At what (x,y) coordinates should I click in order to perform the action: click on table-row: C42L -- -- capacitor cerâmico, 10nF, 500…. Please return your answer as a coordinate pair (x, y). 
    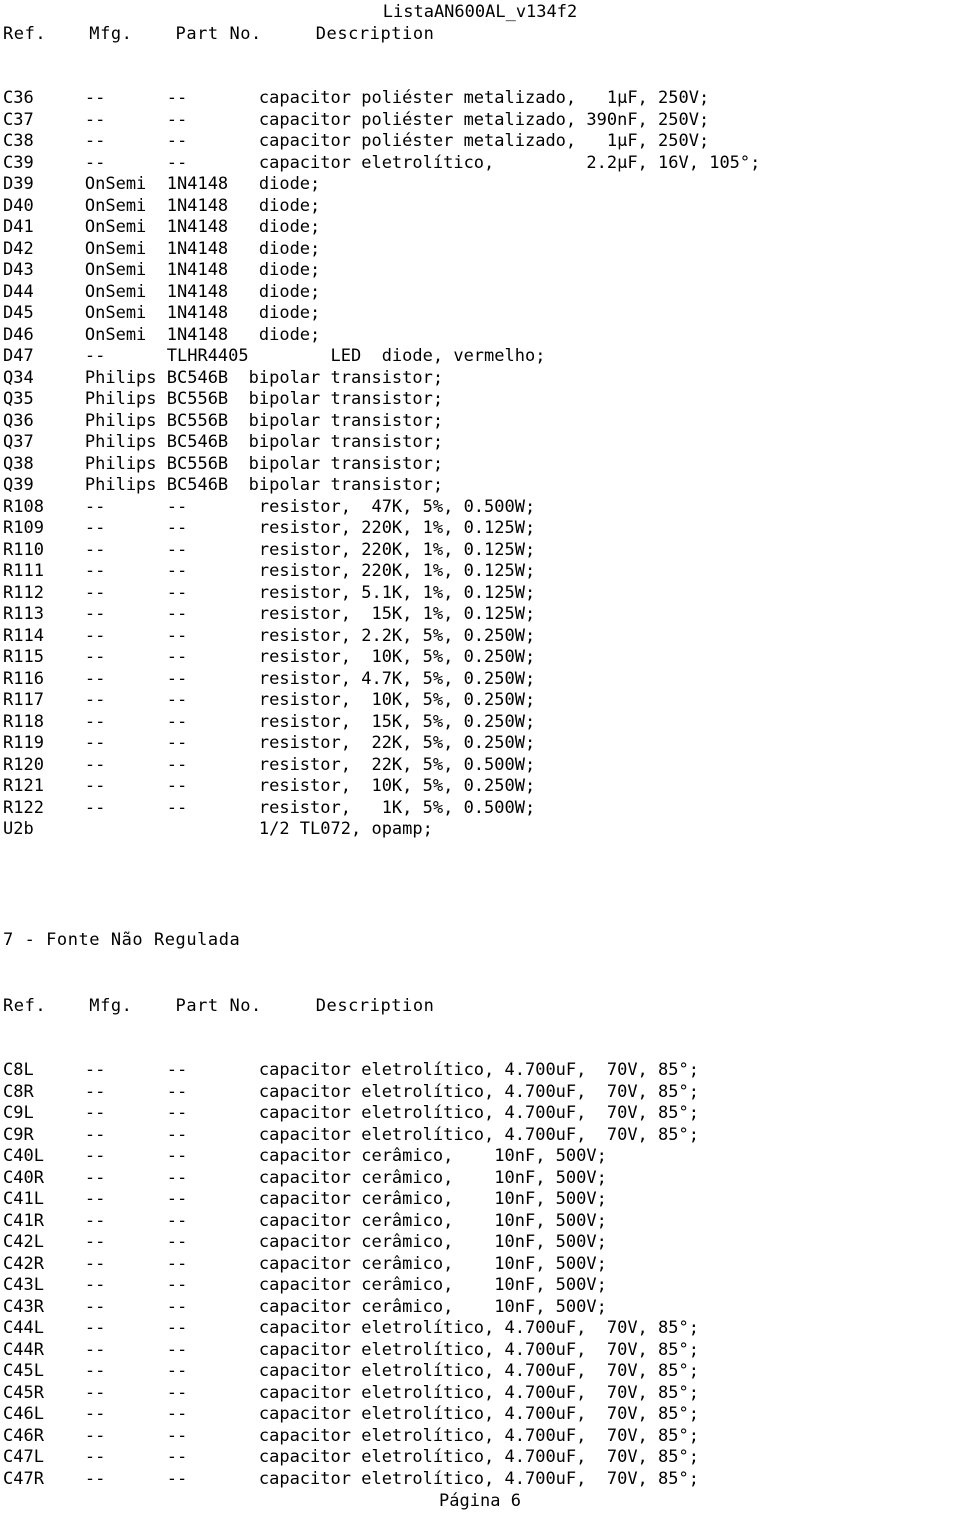
    Looking at the image, I should click on (305, 1242).